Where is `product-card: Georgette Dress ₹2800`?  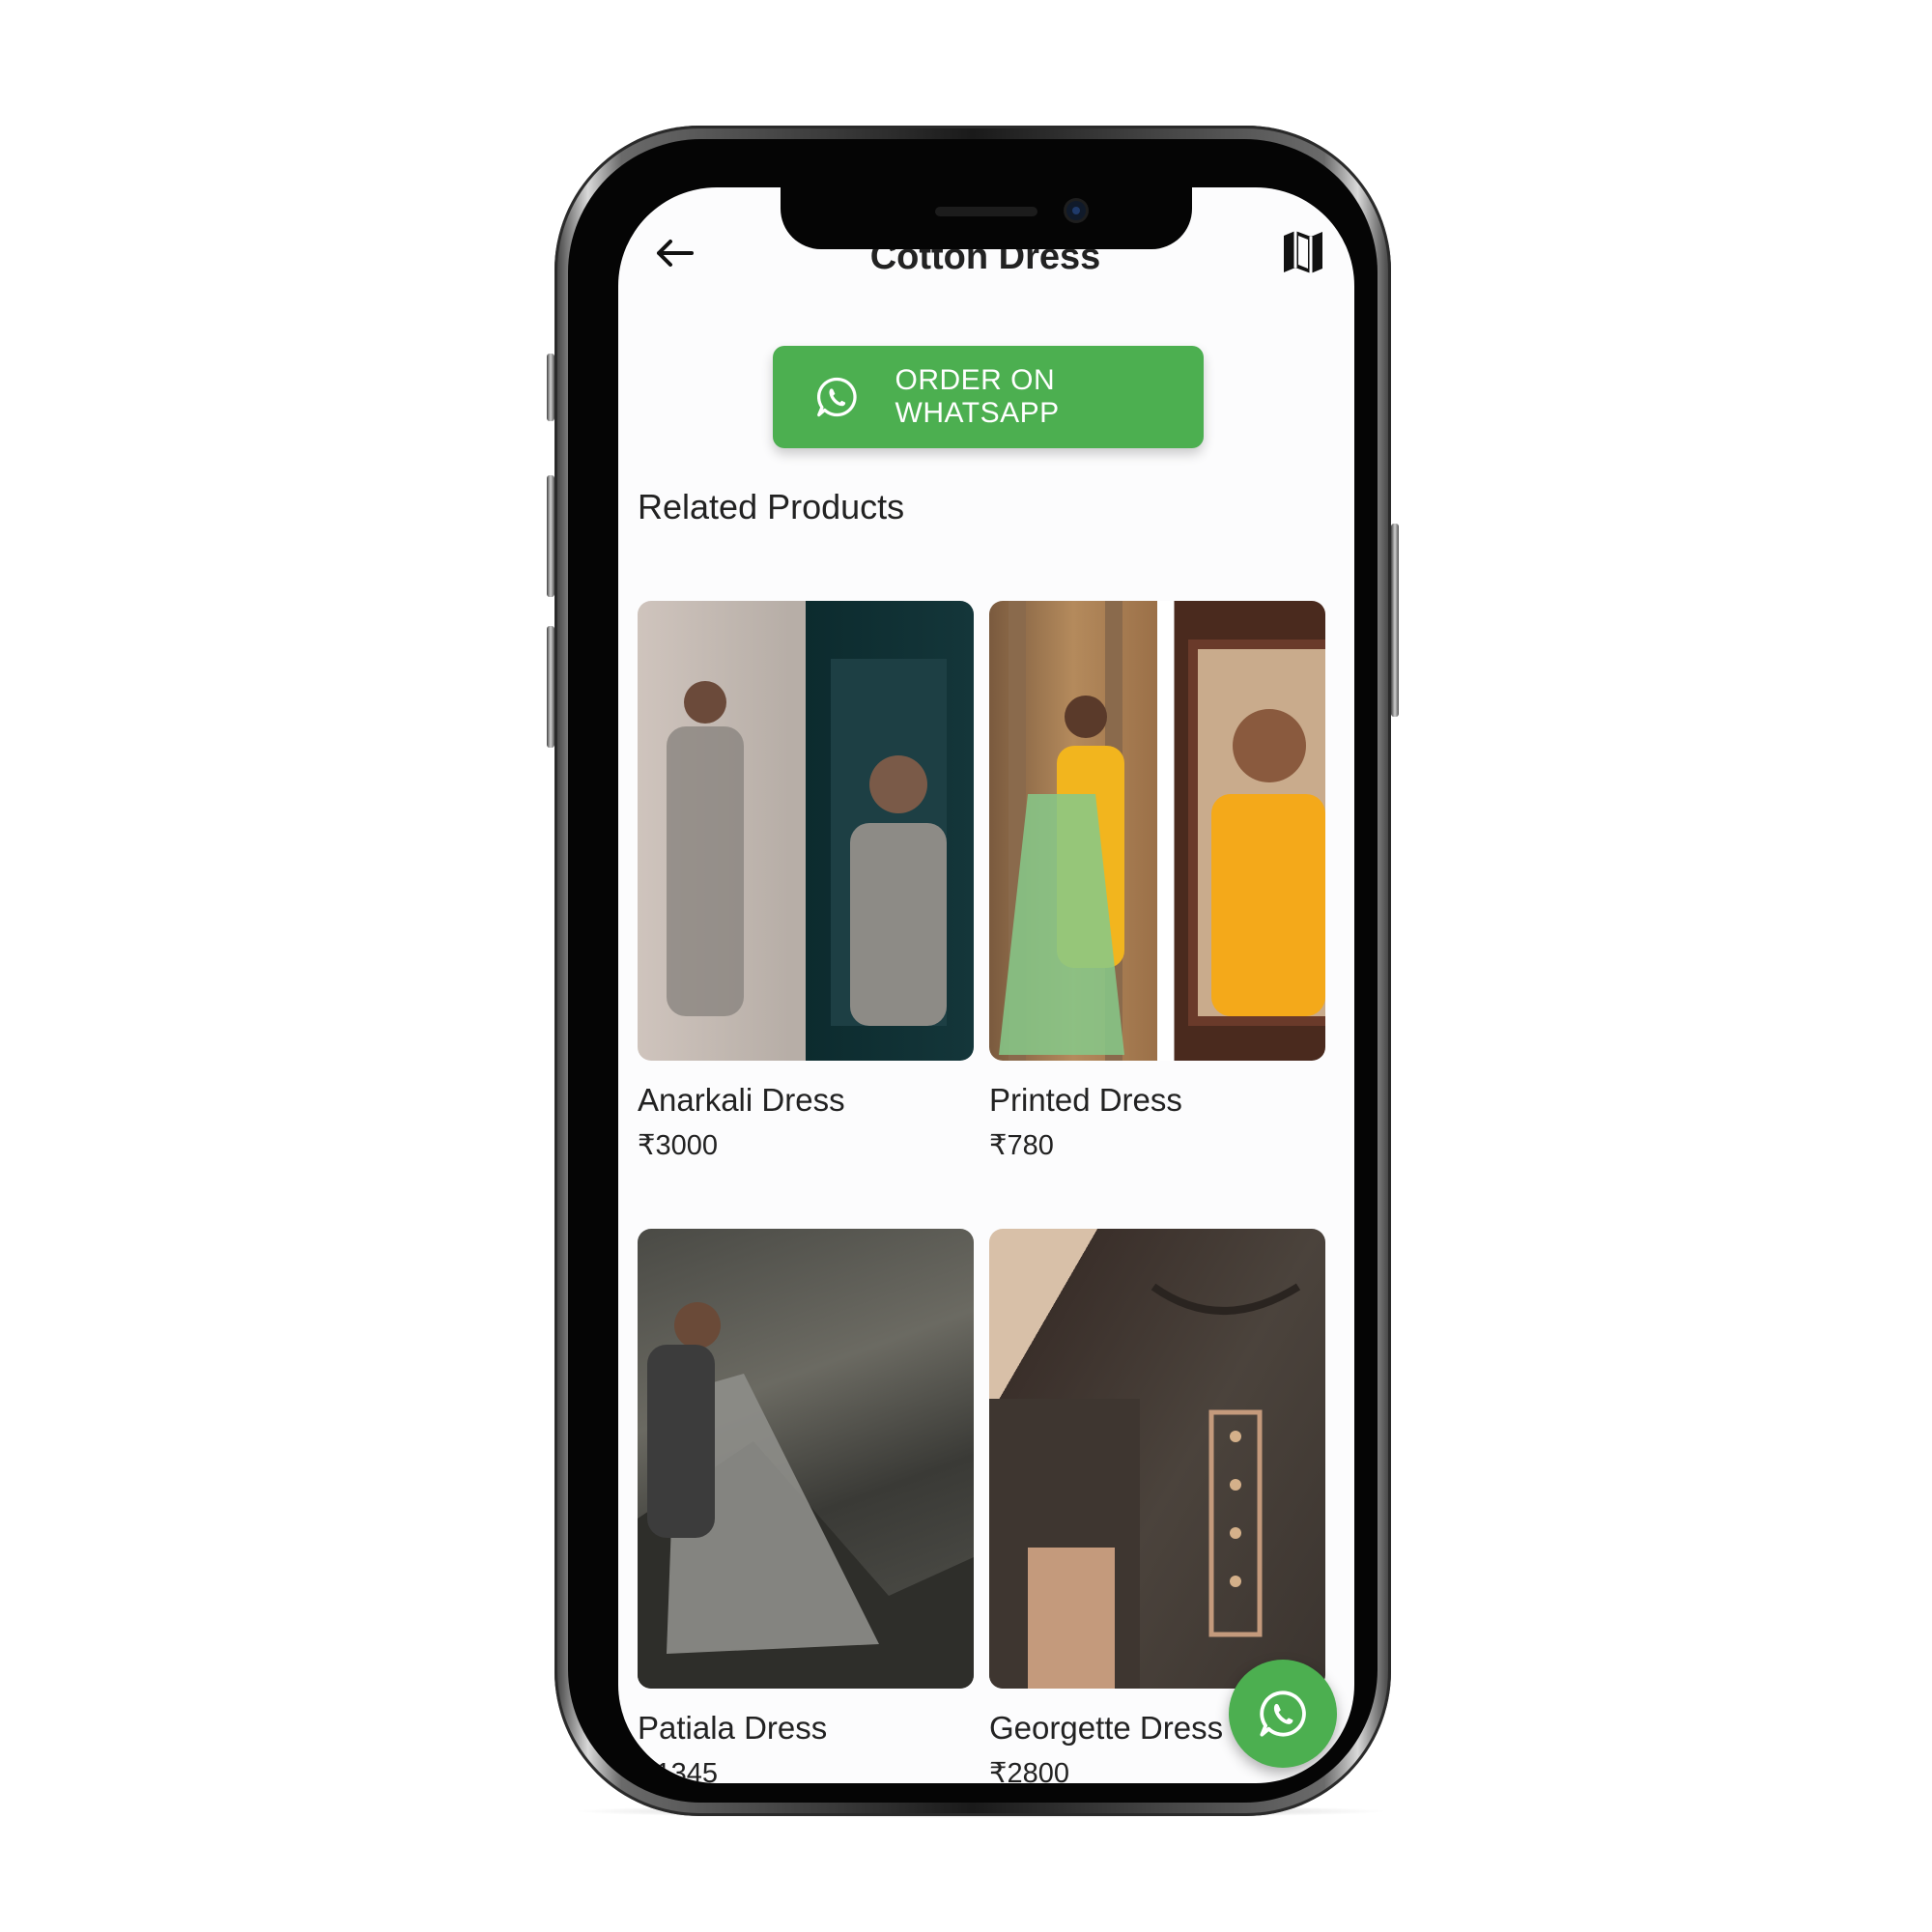
product-card: Georgette Dress ₹2800 is located at coordinates (1157, 1506).